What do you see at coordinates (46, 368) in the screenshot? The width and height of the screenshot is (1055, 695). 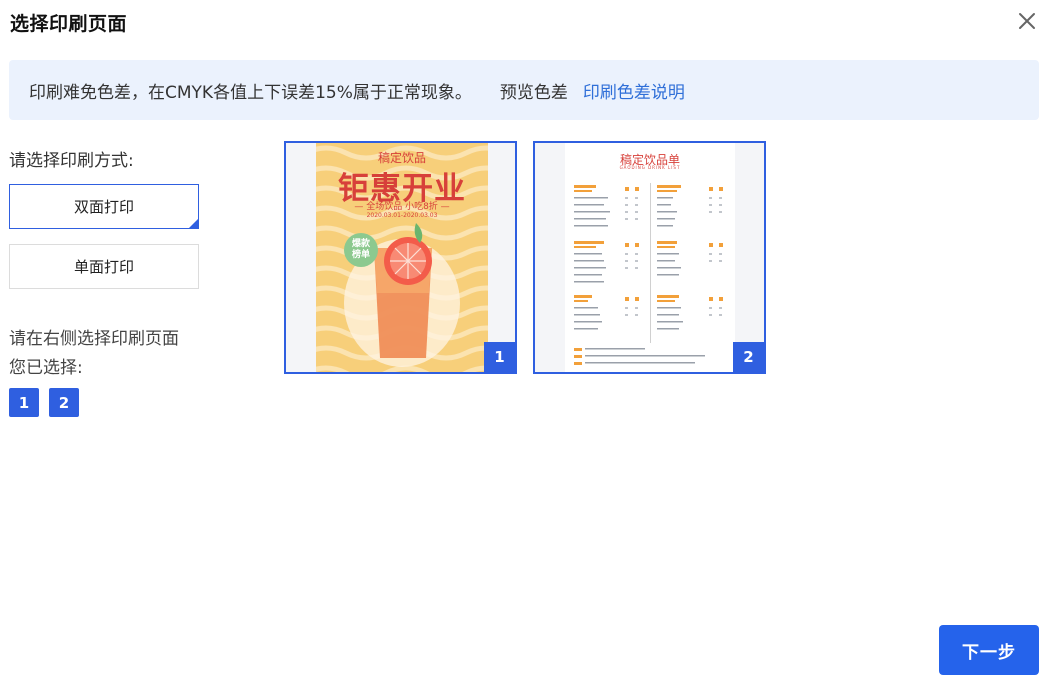 I see `selected-label: 您已选择:` at bounding box center [46, 368].